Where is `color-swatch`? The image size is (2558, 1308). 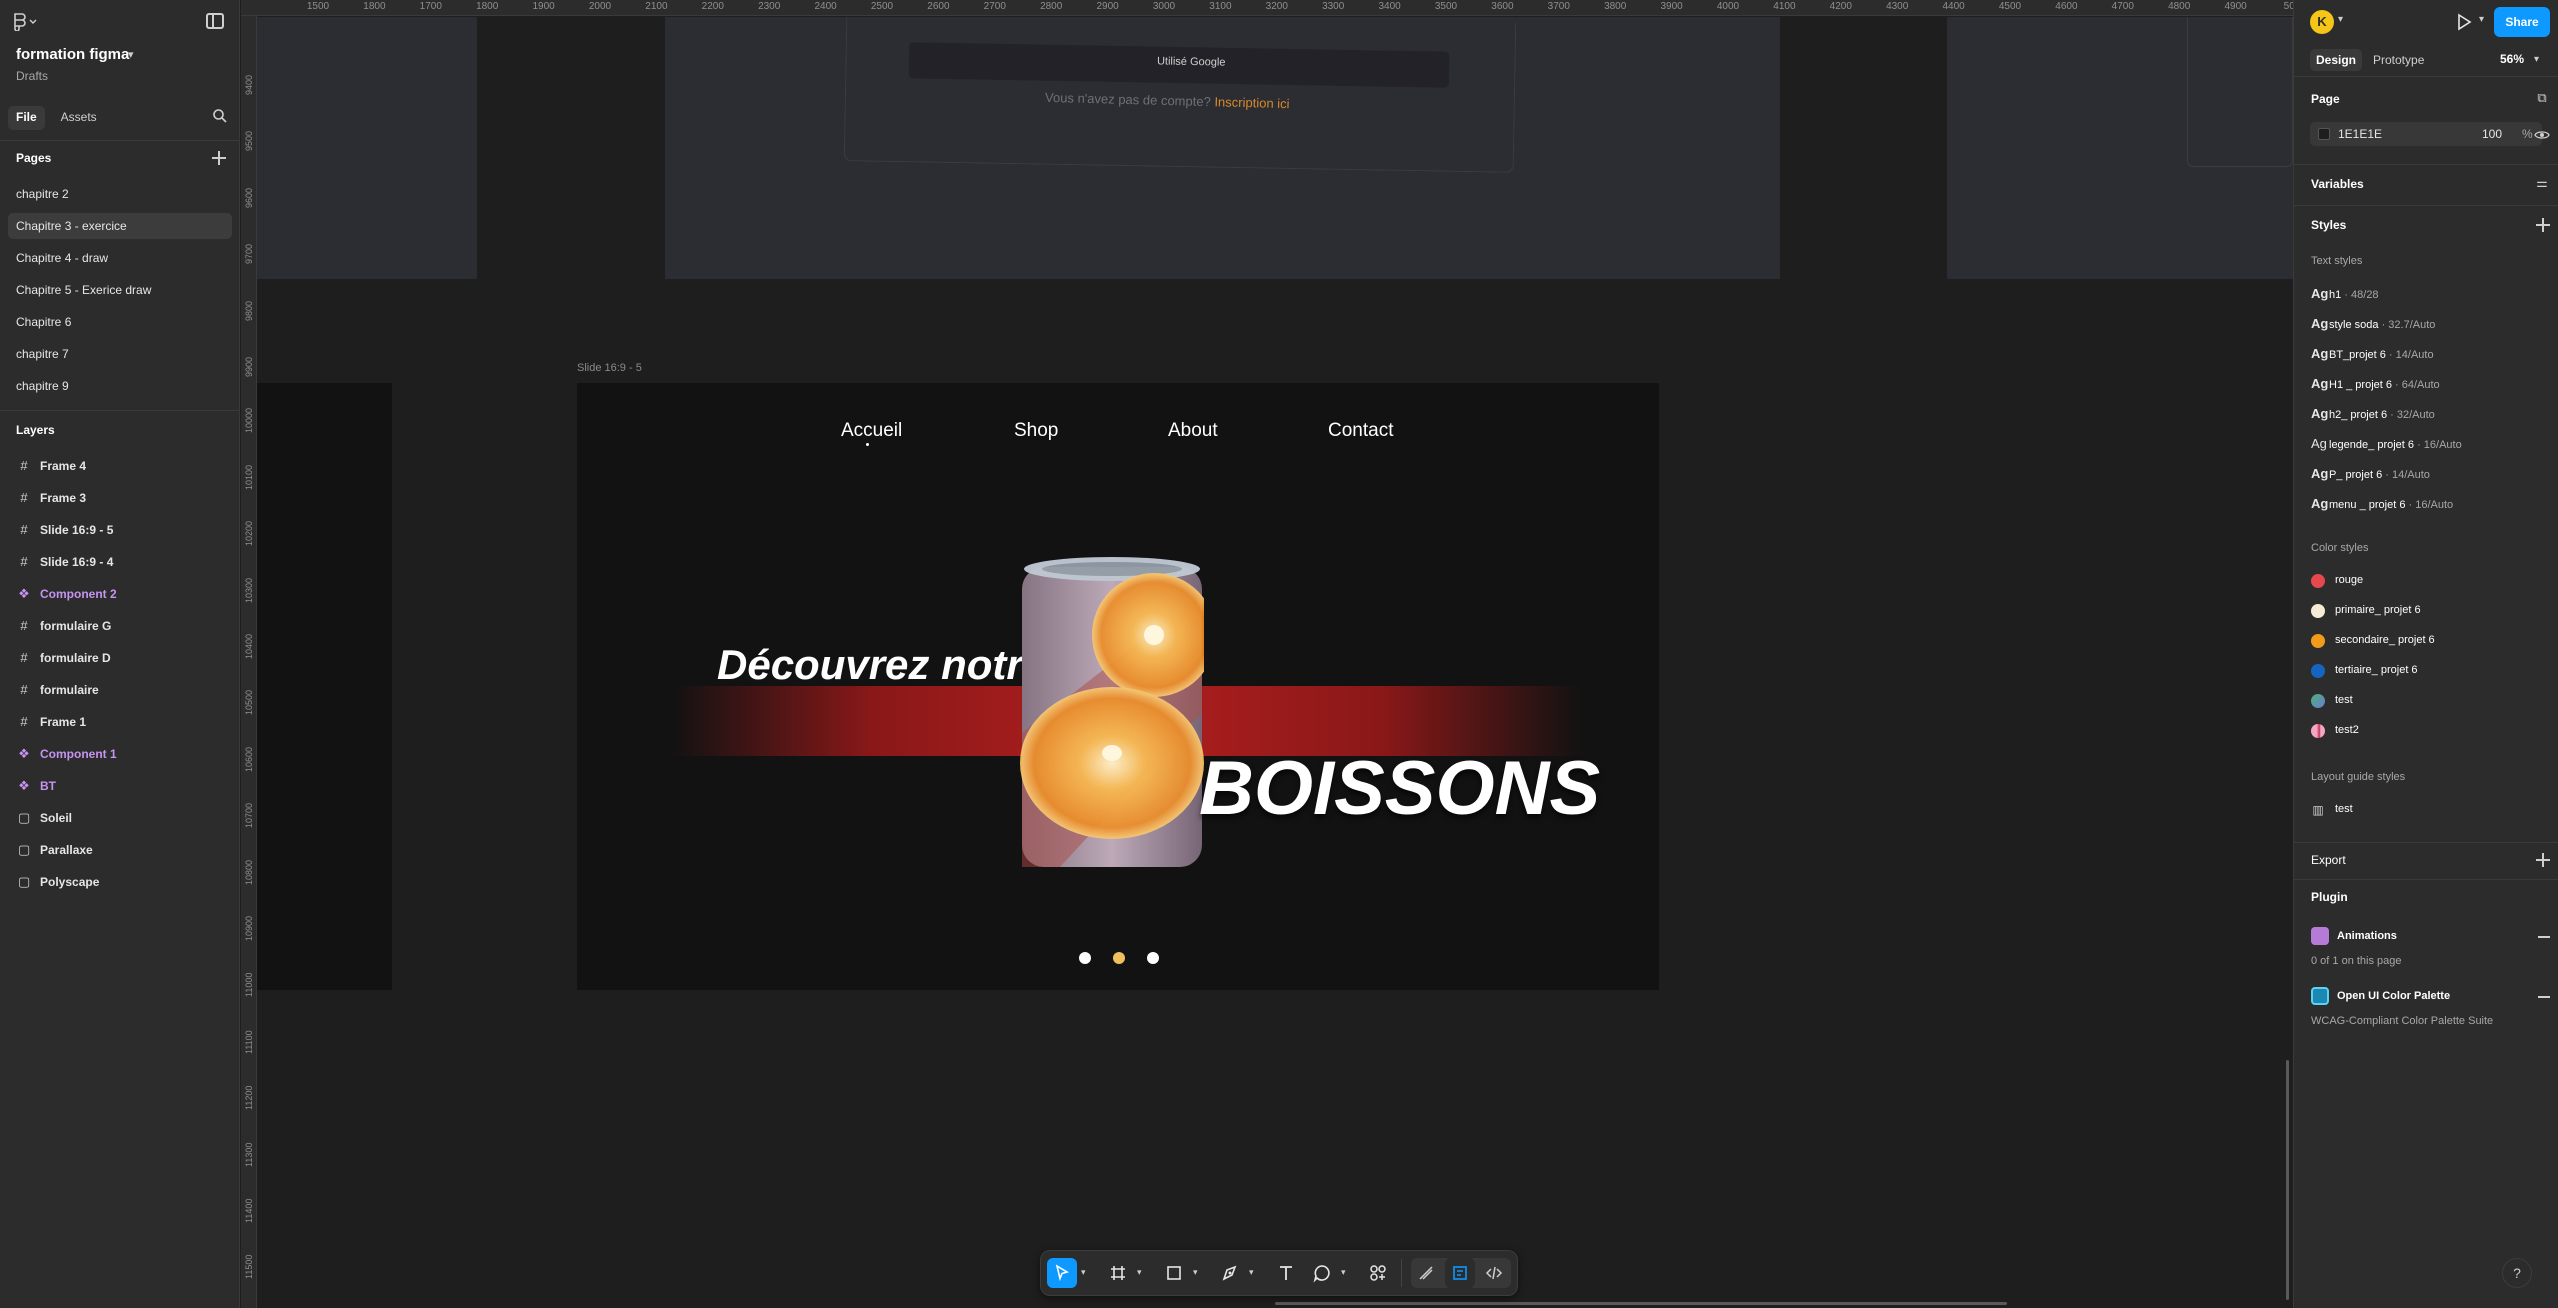 color-swatch is located at coordinates (2324, 134).